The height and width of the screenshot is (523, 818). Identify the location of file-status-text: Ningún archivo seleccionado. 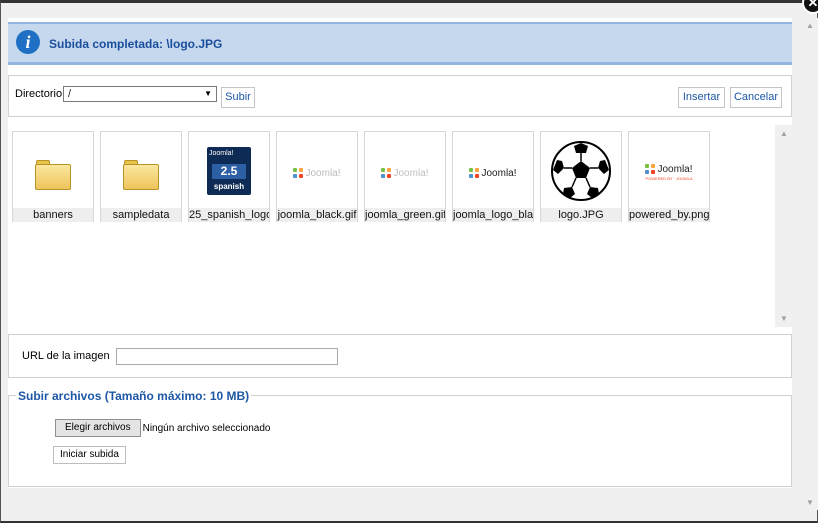
(206, 428).